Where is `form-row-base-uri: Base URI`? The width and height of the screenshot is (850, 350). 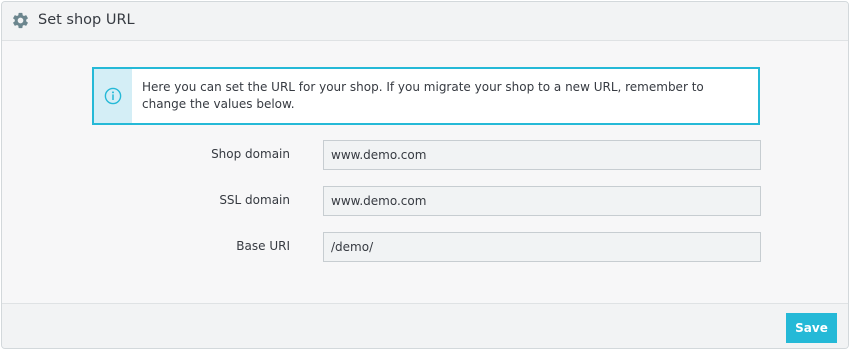
form-row-base-uri: Base URI is located at coordinates (425, 247).